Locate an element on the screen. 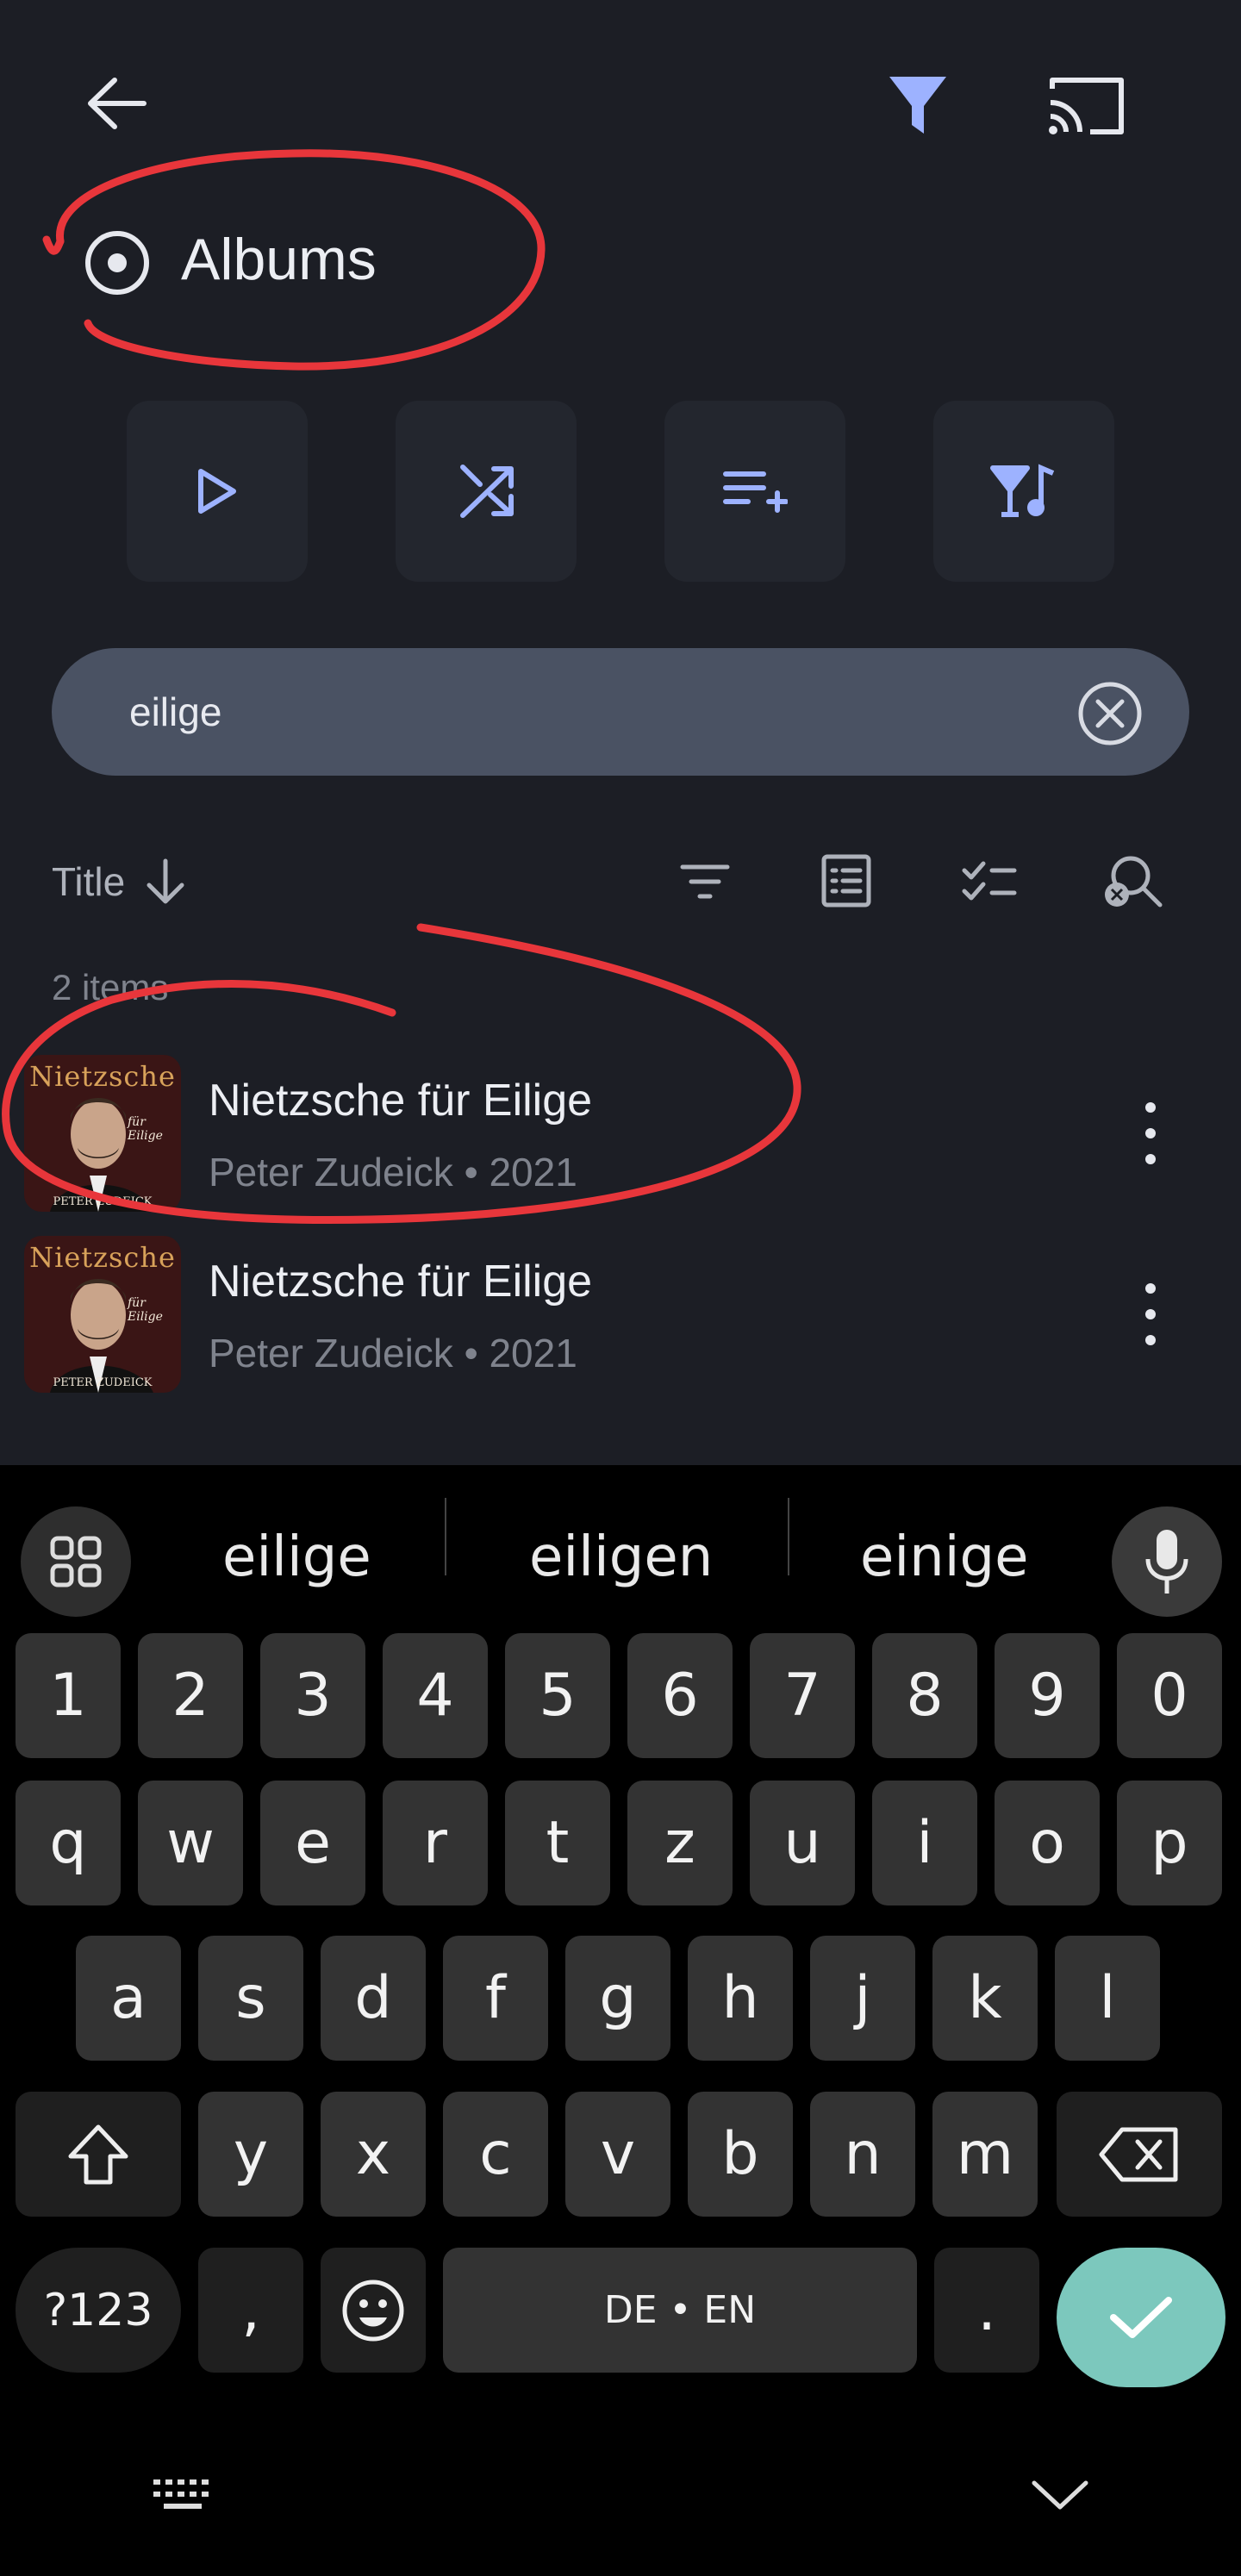 The width and height of the screenshot is (1241, 2576). search-clear-icon is located at coordinates (1133, 883).